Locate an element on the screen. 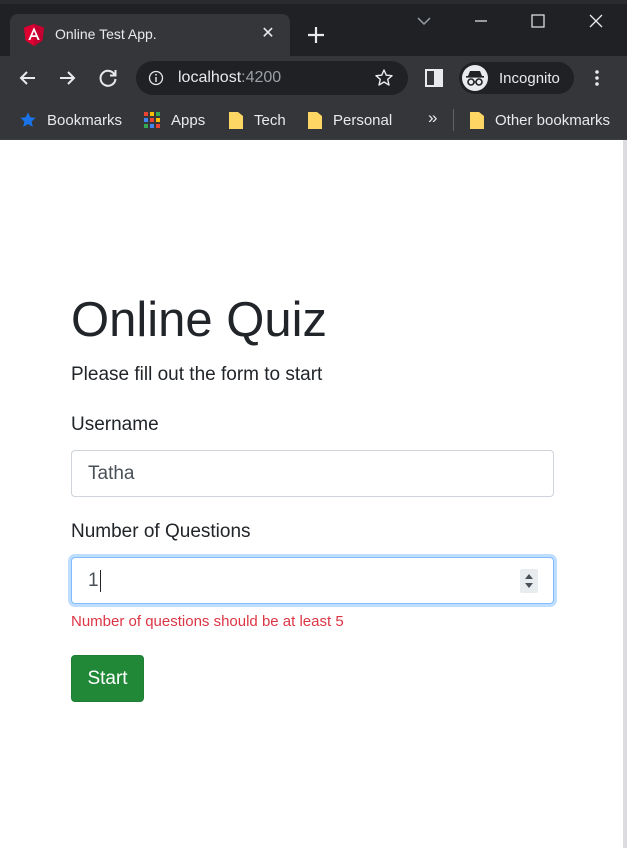 The width and height of the screenshot is (627, 848). address-url: localhost:4200 is located at coordinates (229, 78).